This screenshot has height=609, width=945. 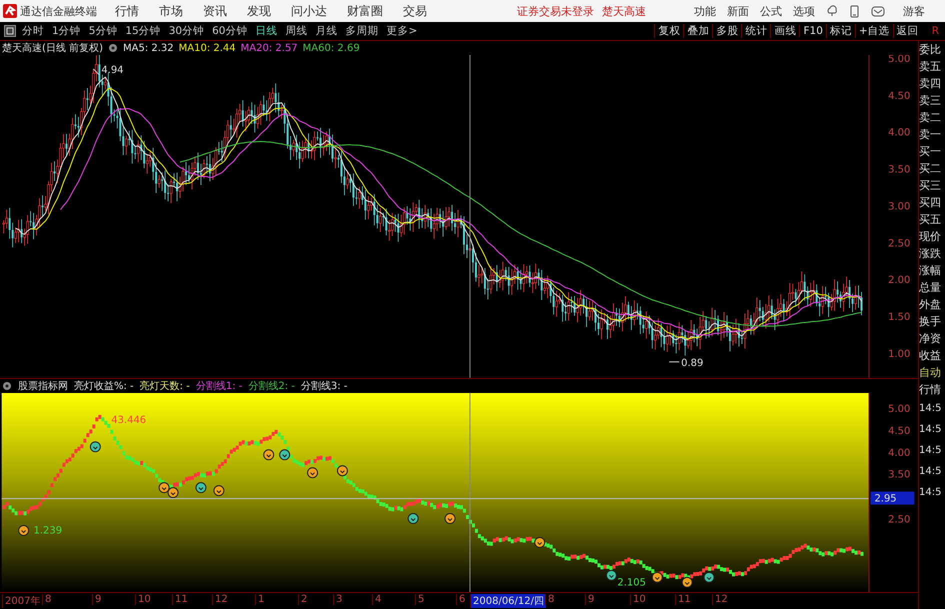 I want to click on indicator-value-label: 2.105, so click(x=631, y=582).